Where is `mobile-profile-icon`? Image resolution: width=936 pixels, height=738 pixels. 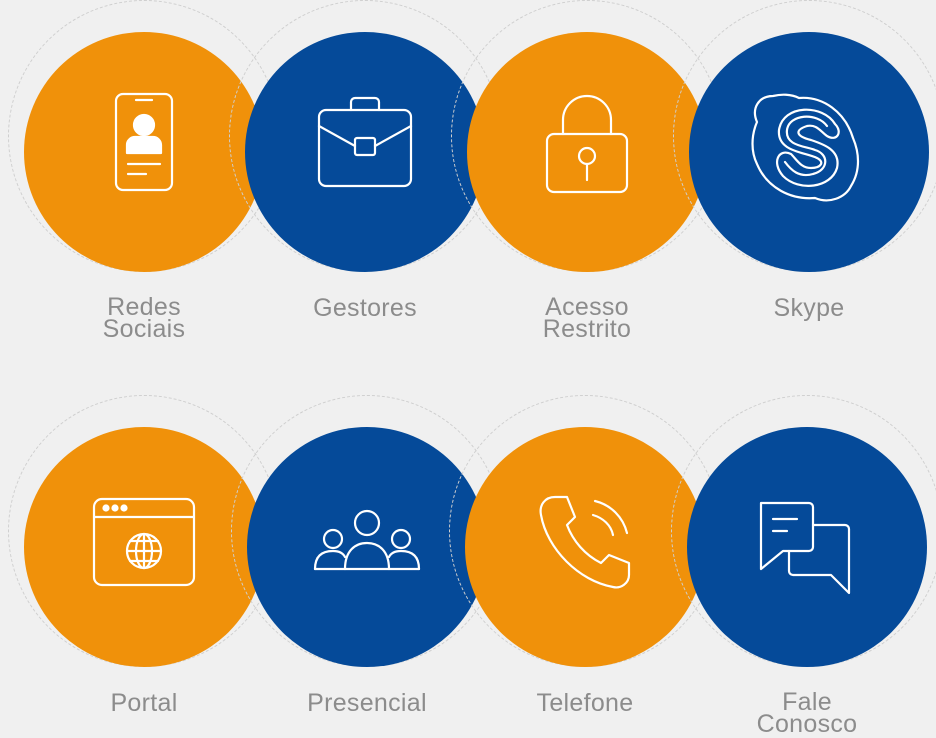
mobile-profile-icon is located at coordinates (144, 152).